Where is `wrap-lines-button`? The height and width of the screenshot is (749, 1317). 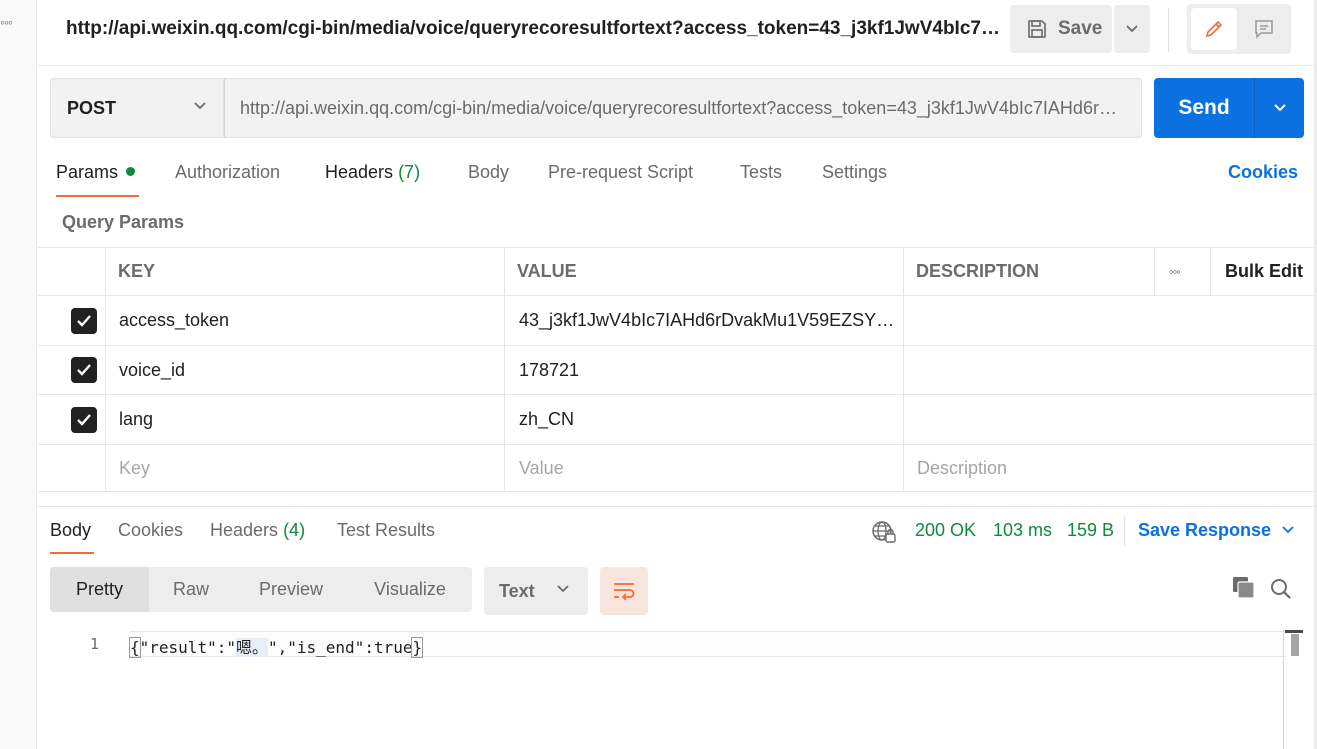
wrap-lines-button is located at coordinates (624, 591).